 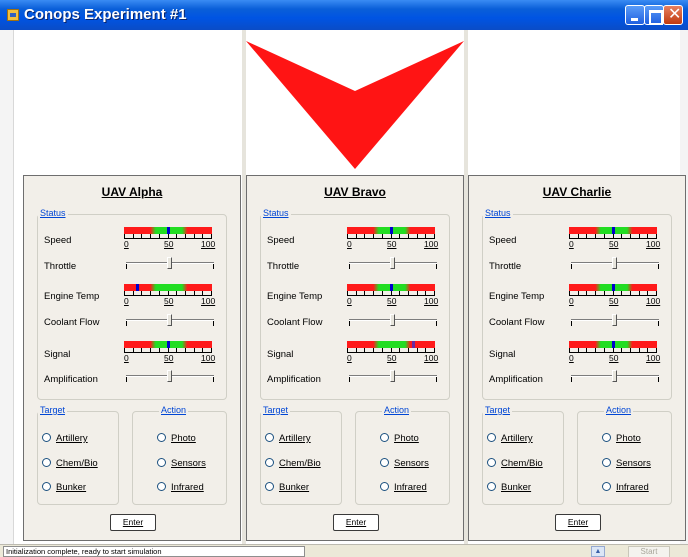 I want to click on radio-label: Chem/Bio, so click(x=77, y=463).